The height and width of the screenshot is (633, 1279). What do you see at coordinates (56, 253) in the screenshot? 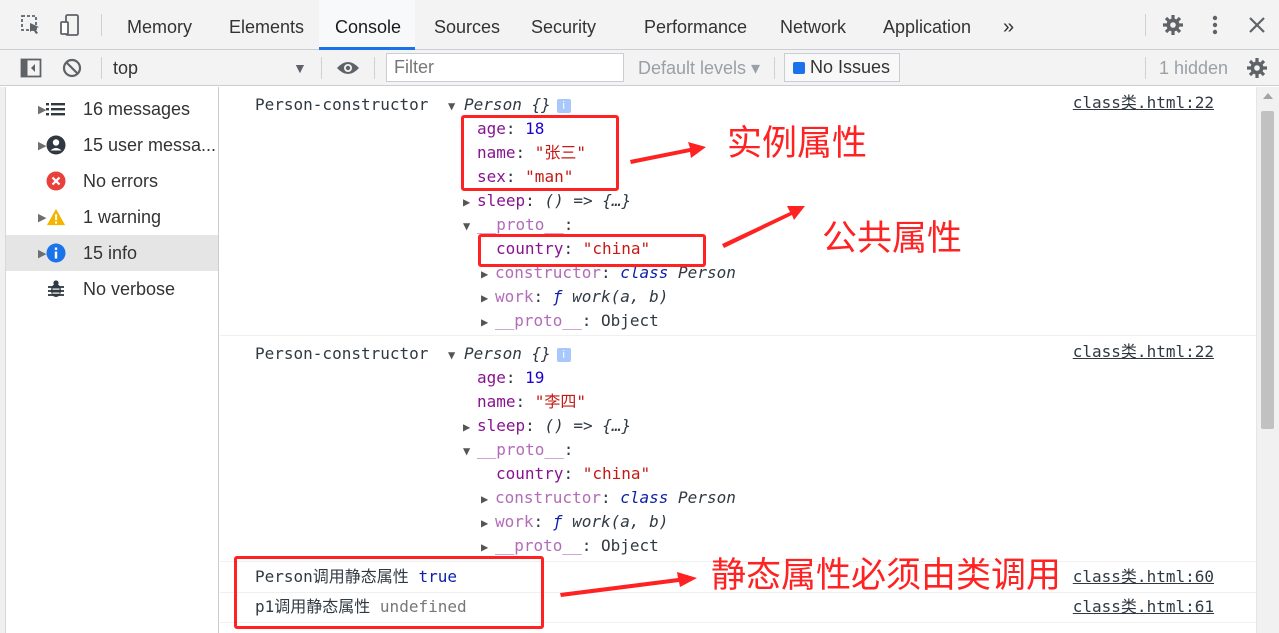
I see `info-icon` at bounding box center [56, 253].